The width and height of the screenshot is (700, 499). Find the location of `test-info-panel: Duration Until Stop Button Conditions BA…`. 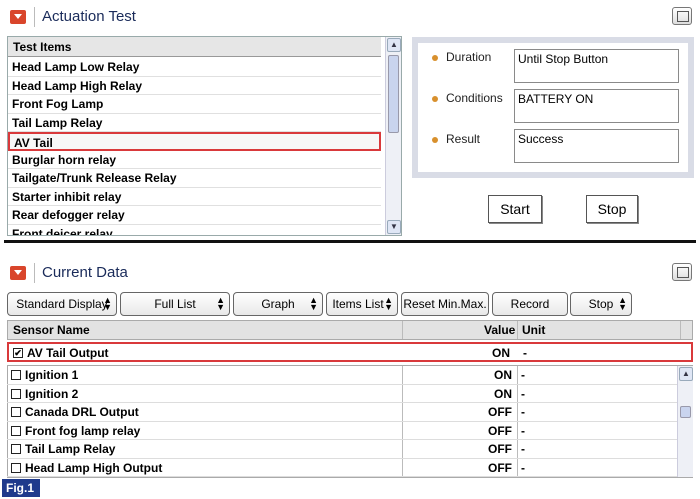

test-info-panel: Duration Until Stop Button Conditions BA… is located at coordinates (553, 107).